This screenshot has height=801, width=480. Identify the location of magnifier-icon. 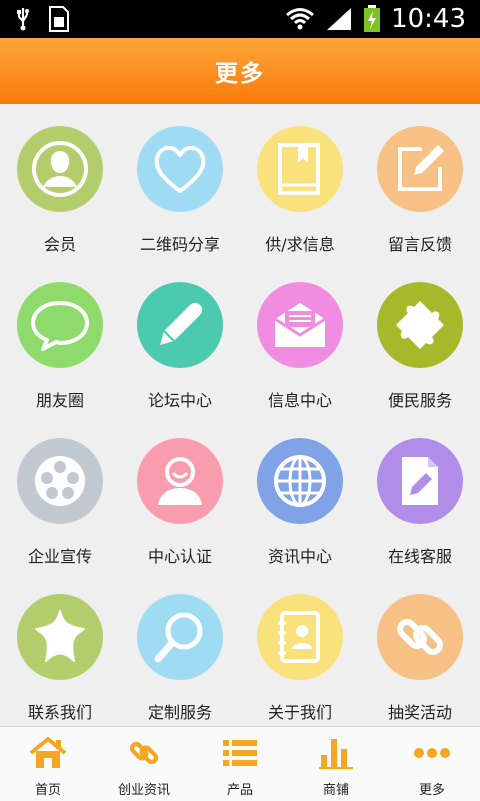
(178, 637).